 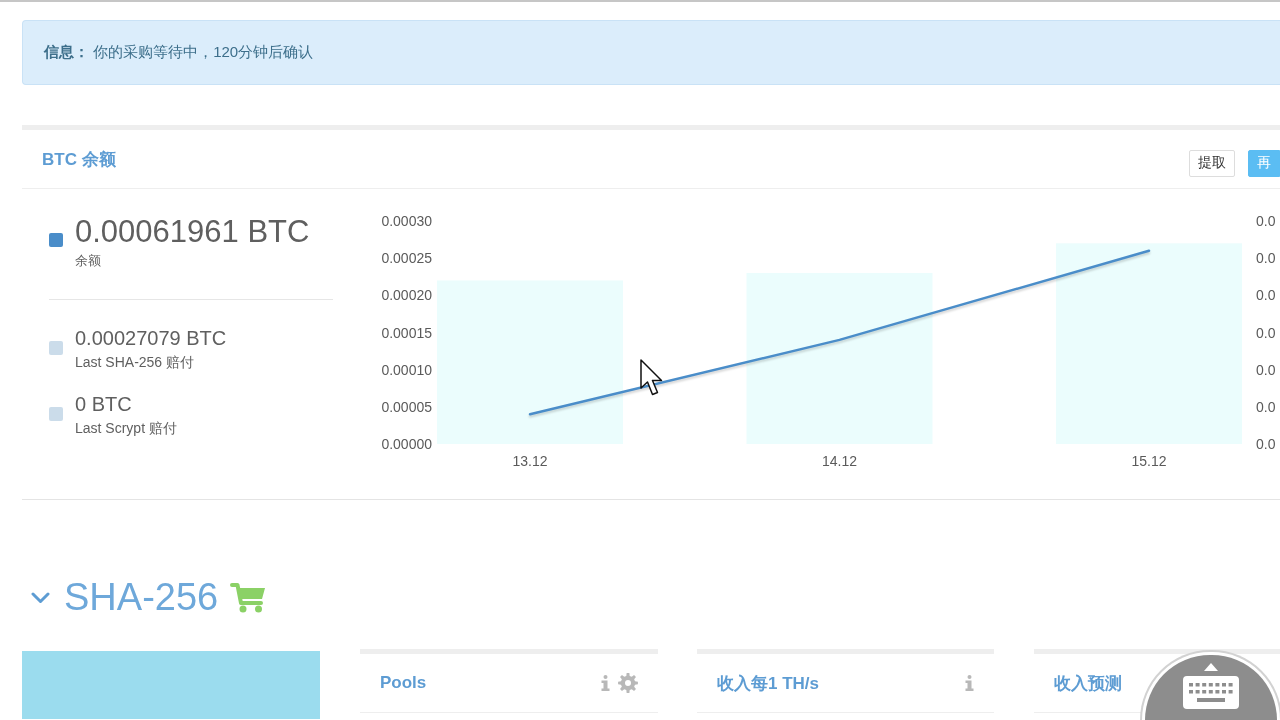 I want to click on x-axis-label: 14.12, so click(x=839, y=461).